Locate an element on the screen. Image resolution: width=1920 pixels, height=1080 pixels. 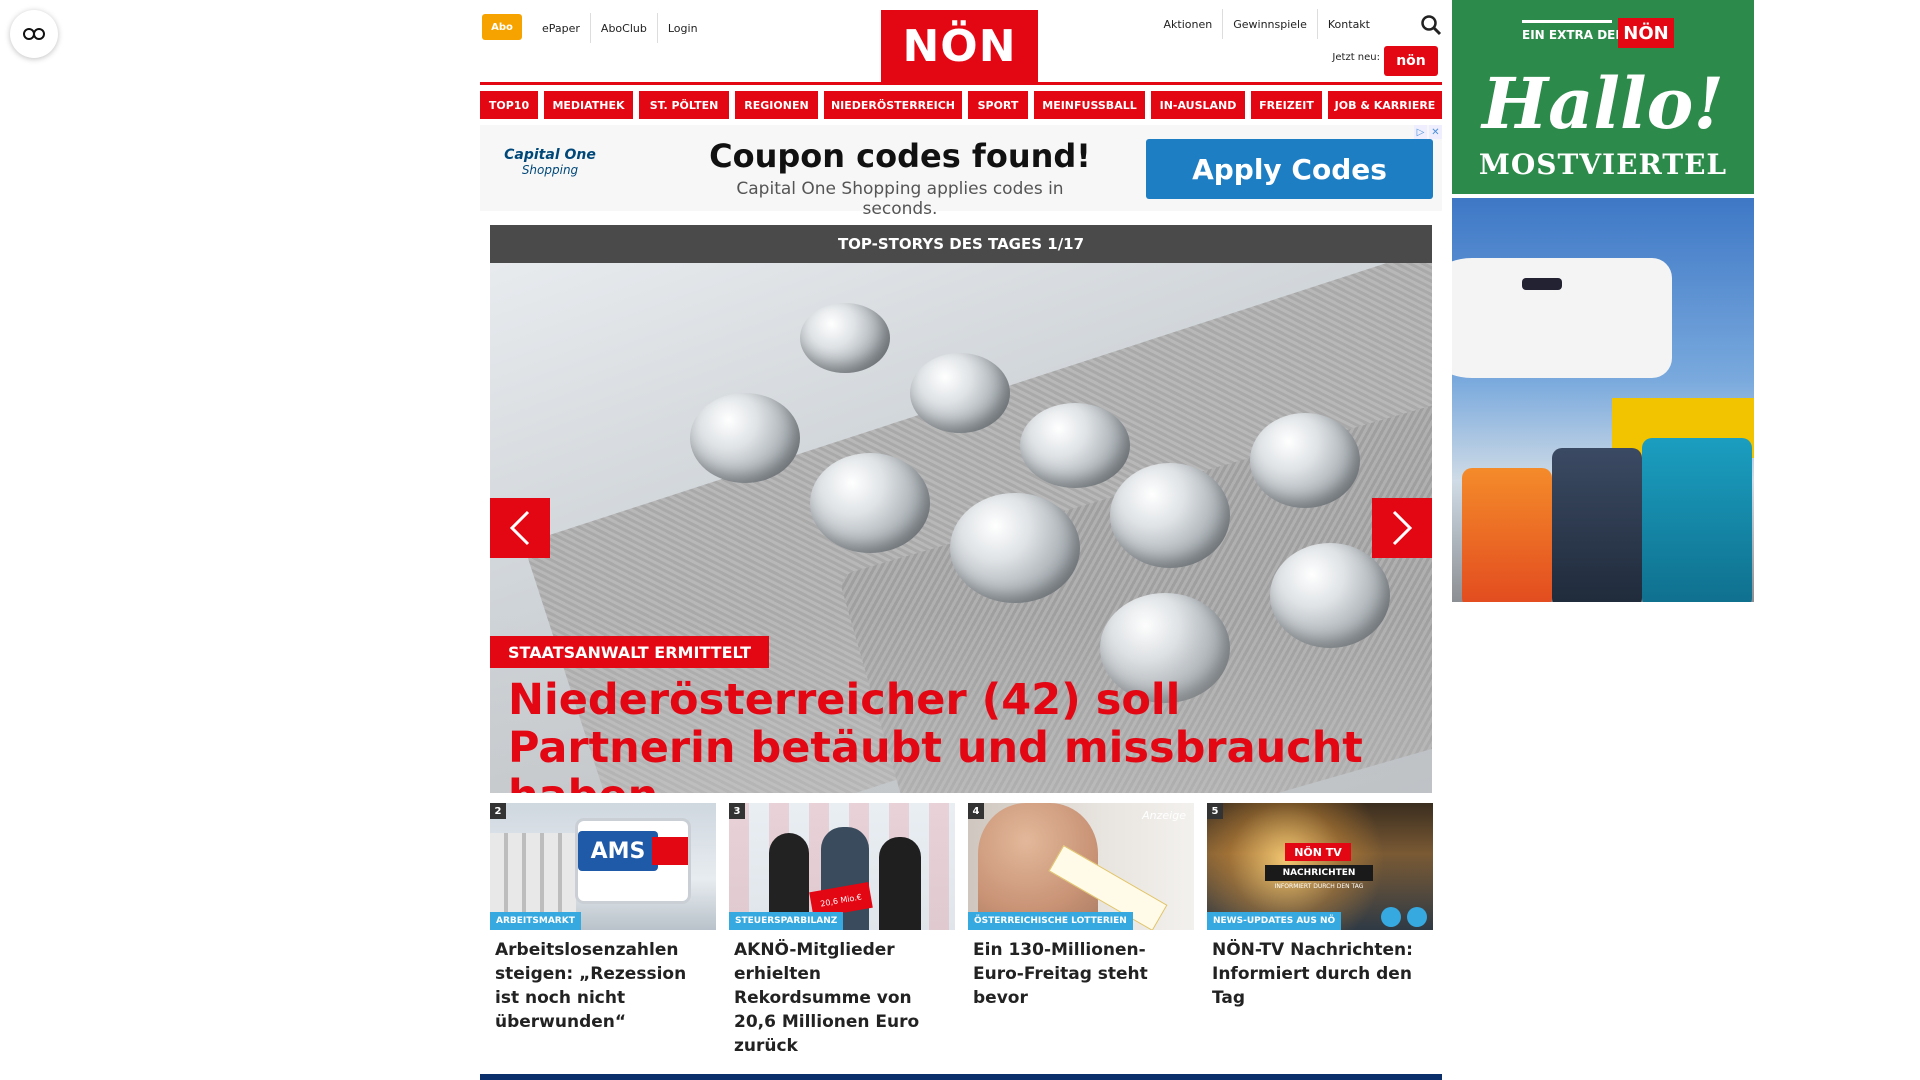
ams-sign-text: AMS is located at coordinates (618, 851).